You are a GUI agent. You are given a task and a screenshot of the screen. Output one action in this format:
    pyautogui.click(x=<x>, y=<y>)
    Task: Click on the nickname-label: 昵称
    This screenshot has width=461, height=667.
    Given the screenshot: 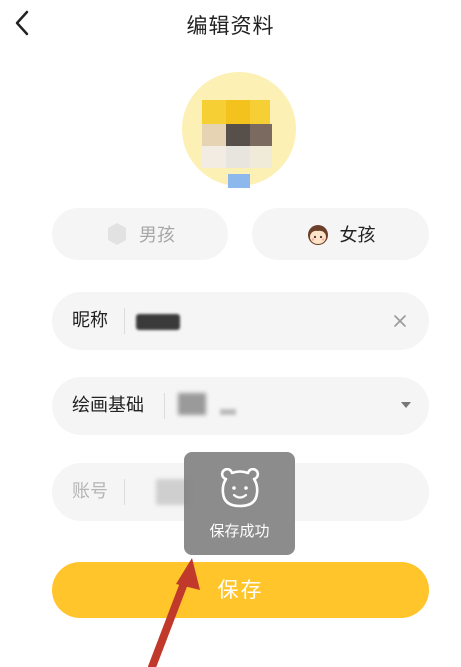 What is the action you would take?
    pyautogui.click(x=90, y=320)
    